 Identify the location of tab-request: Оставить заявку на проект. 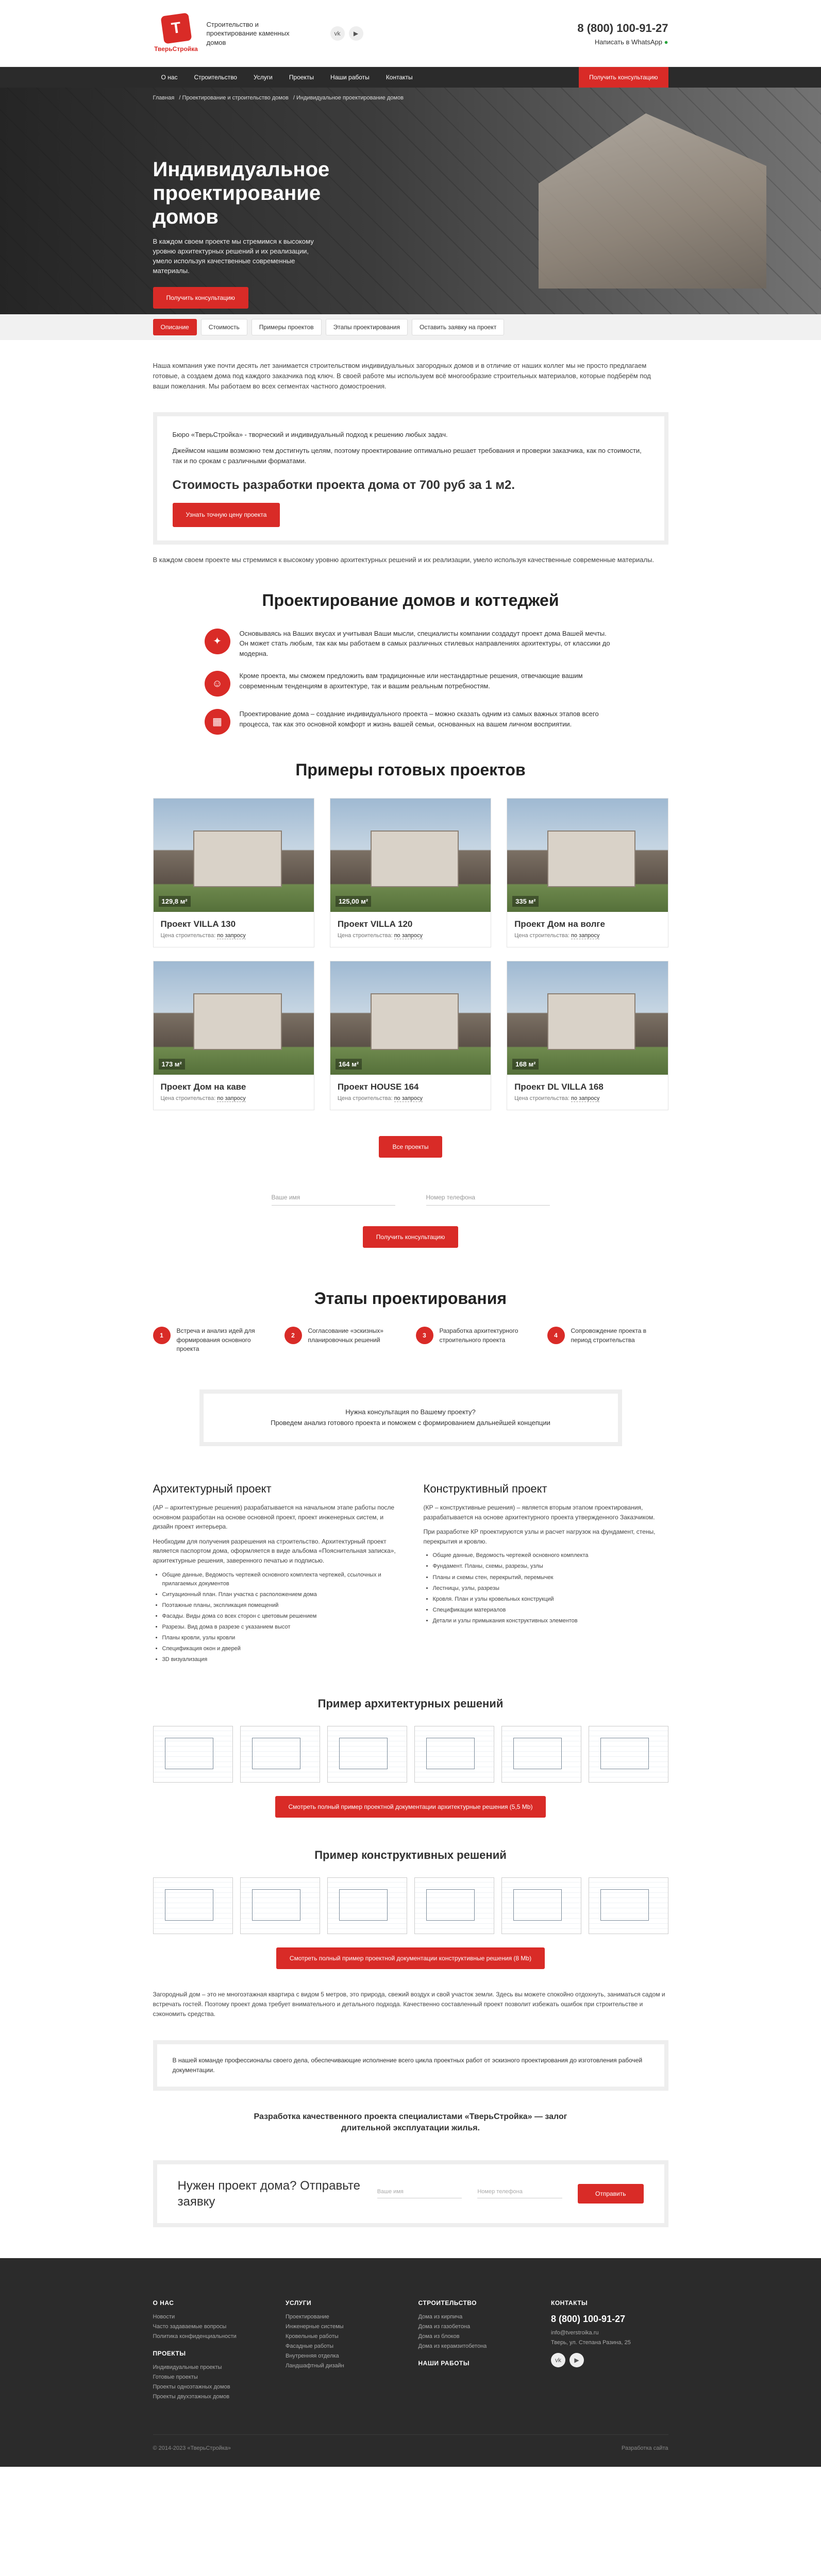
(458, 327).